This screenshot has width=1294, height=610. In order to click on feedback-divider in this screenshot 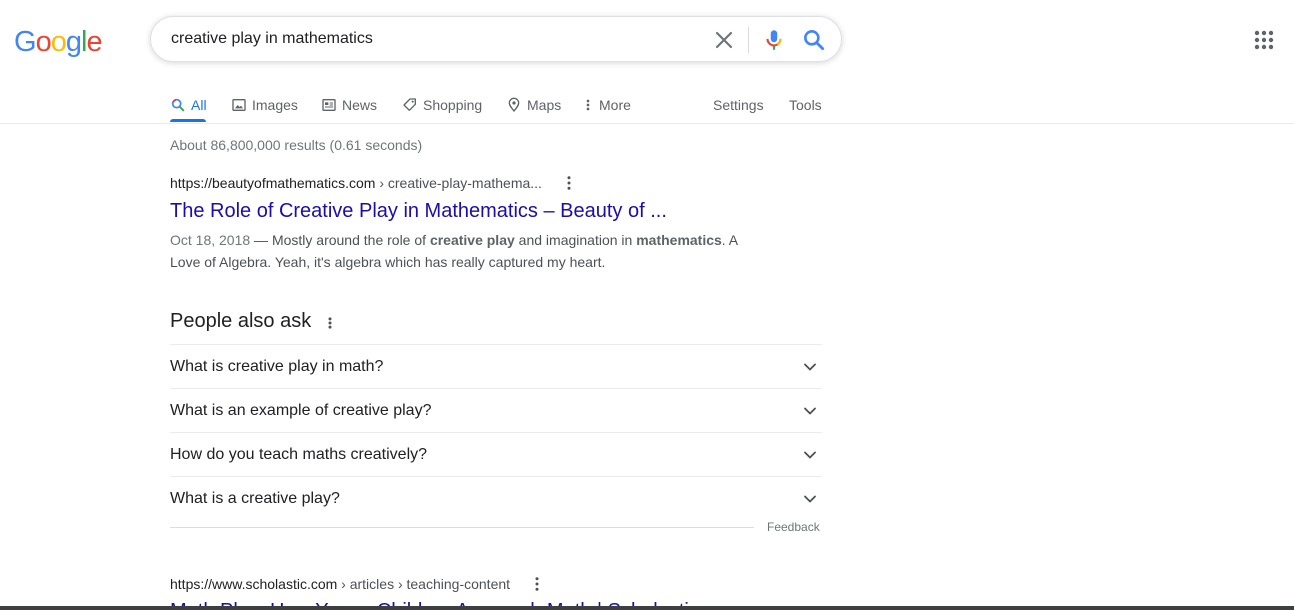, I will do `click(462, 527)`.